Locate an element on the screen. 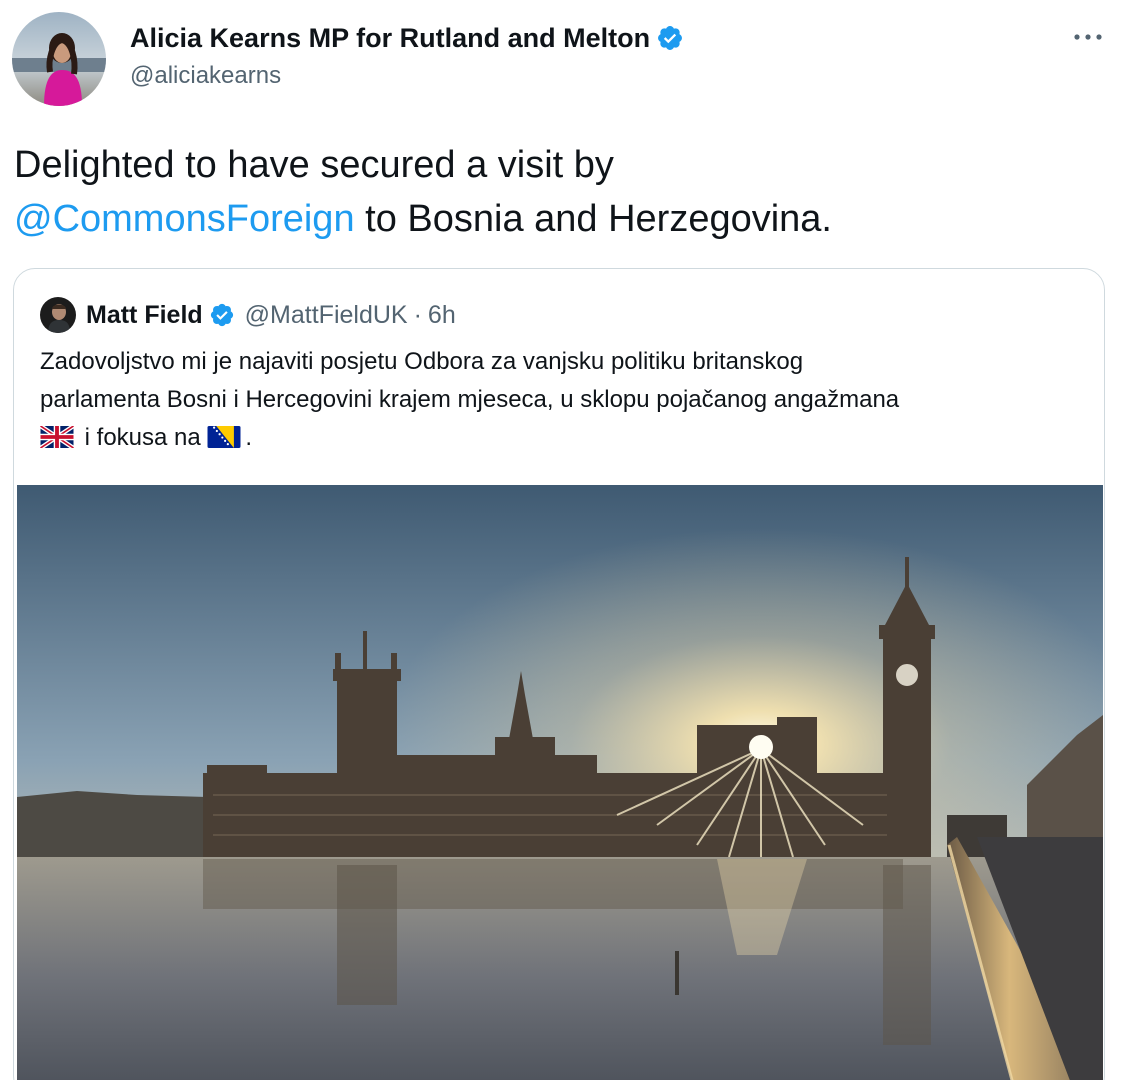  quoted-author-handle: @MattFieldUK is located at coordinates (326, 315).